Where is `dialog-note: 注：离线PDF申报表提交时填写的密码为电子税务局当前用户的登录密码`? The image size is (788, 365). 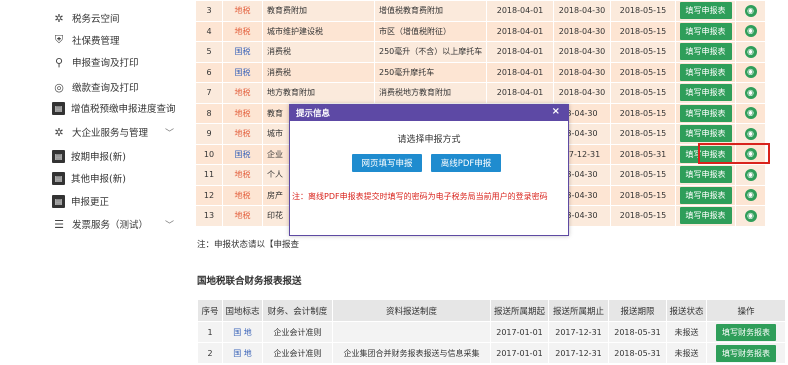
dialog-note: 注：离线PDF申报表提交时填写的密码为电子税务局当前用户的登录密码 is located at coordinates (420, 196).